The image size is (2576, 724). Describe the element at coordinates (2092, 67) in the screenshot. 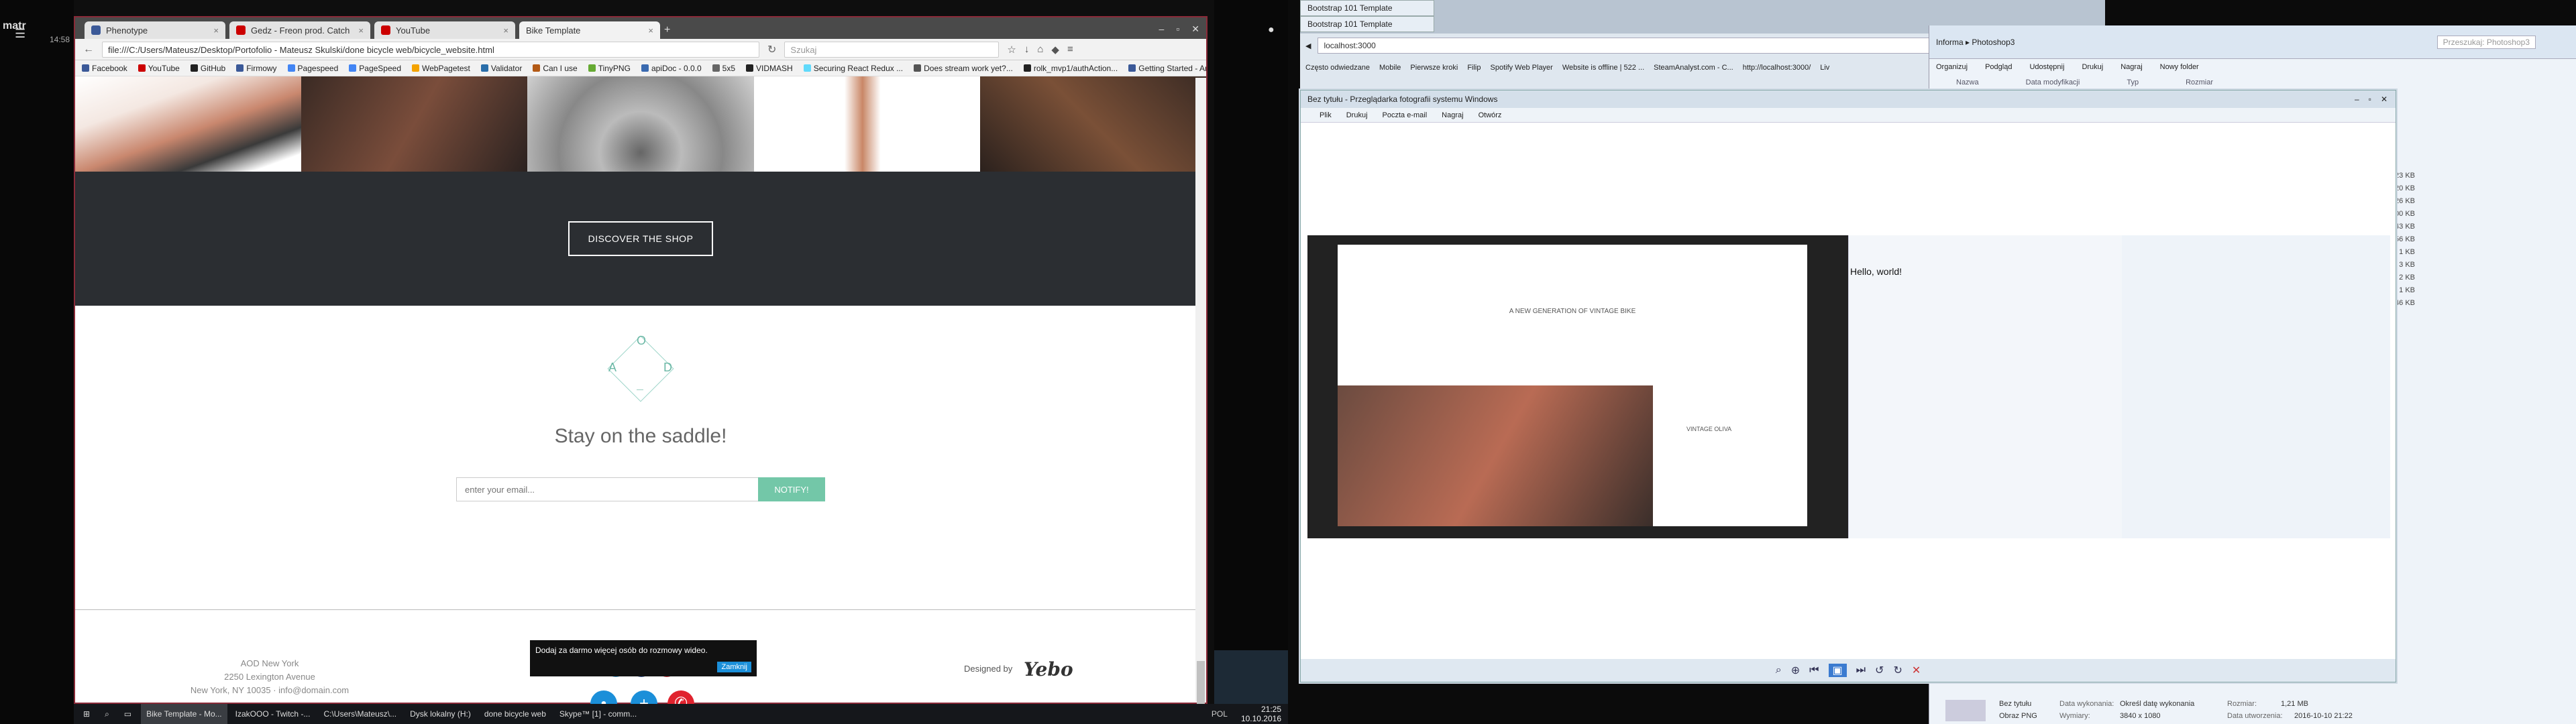

I see `explorer-command: Drukuj` at that location.